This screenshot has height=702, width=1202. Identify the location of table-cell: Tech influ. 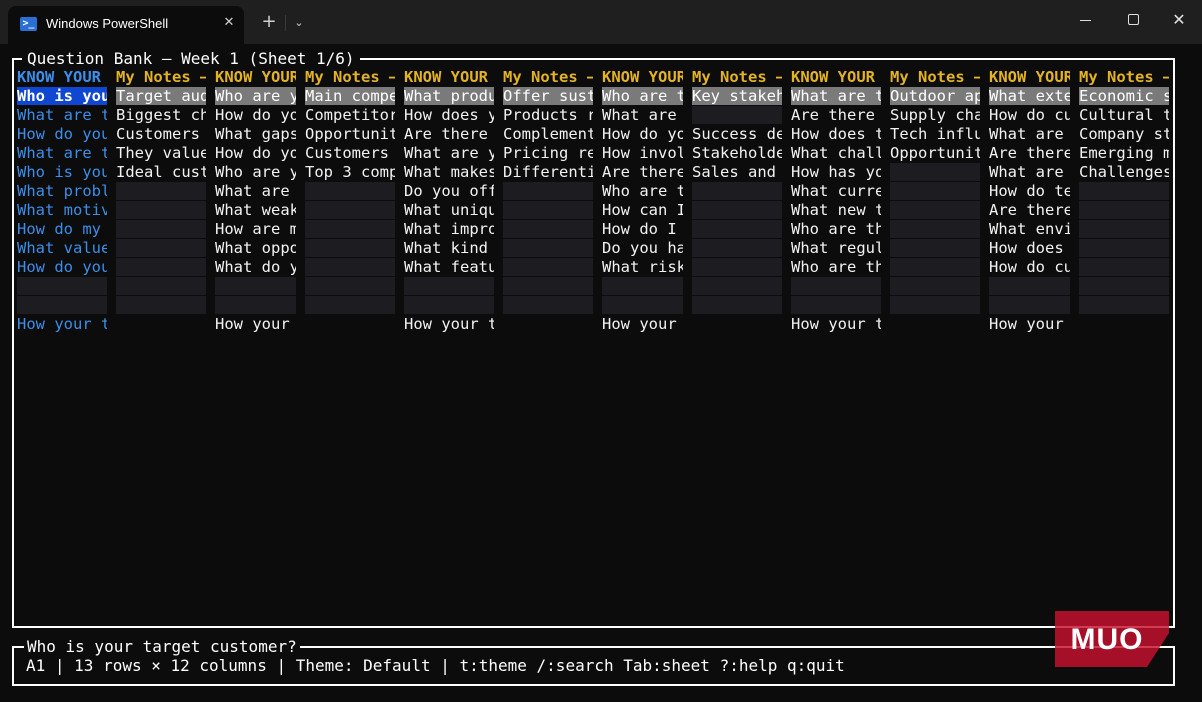
(935, 134).